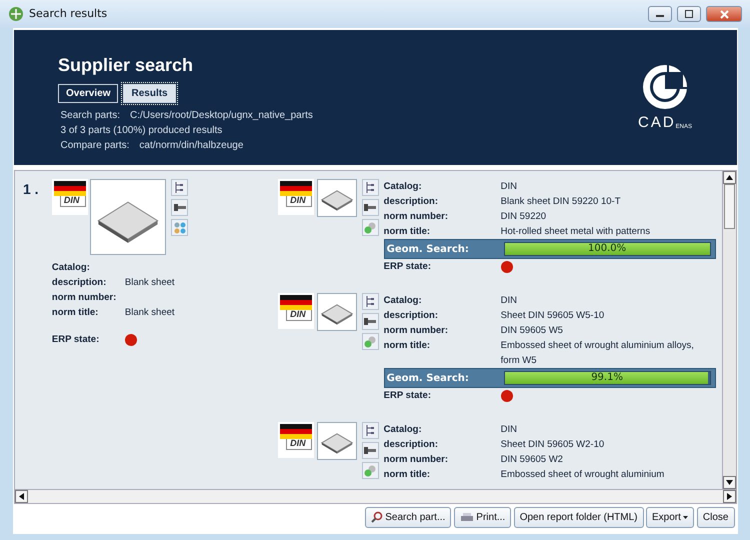 The image size is (750, 540). I want to click on caret-icon, so click(685, 517).